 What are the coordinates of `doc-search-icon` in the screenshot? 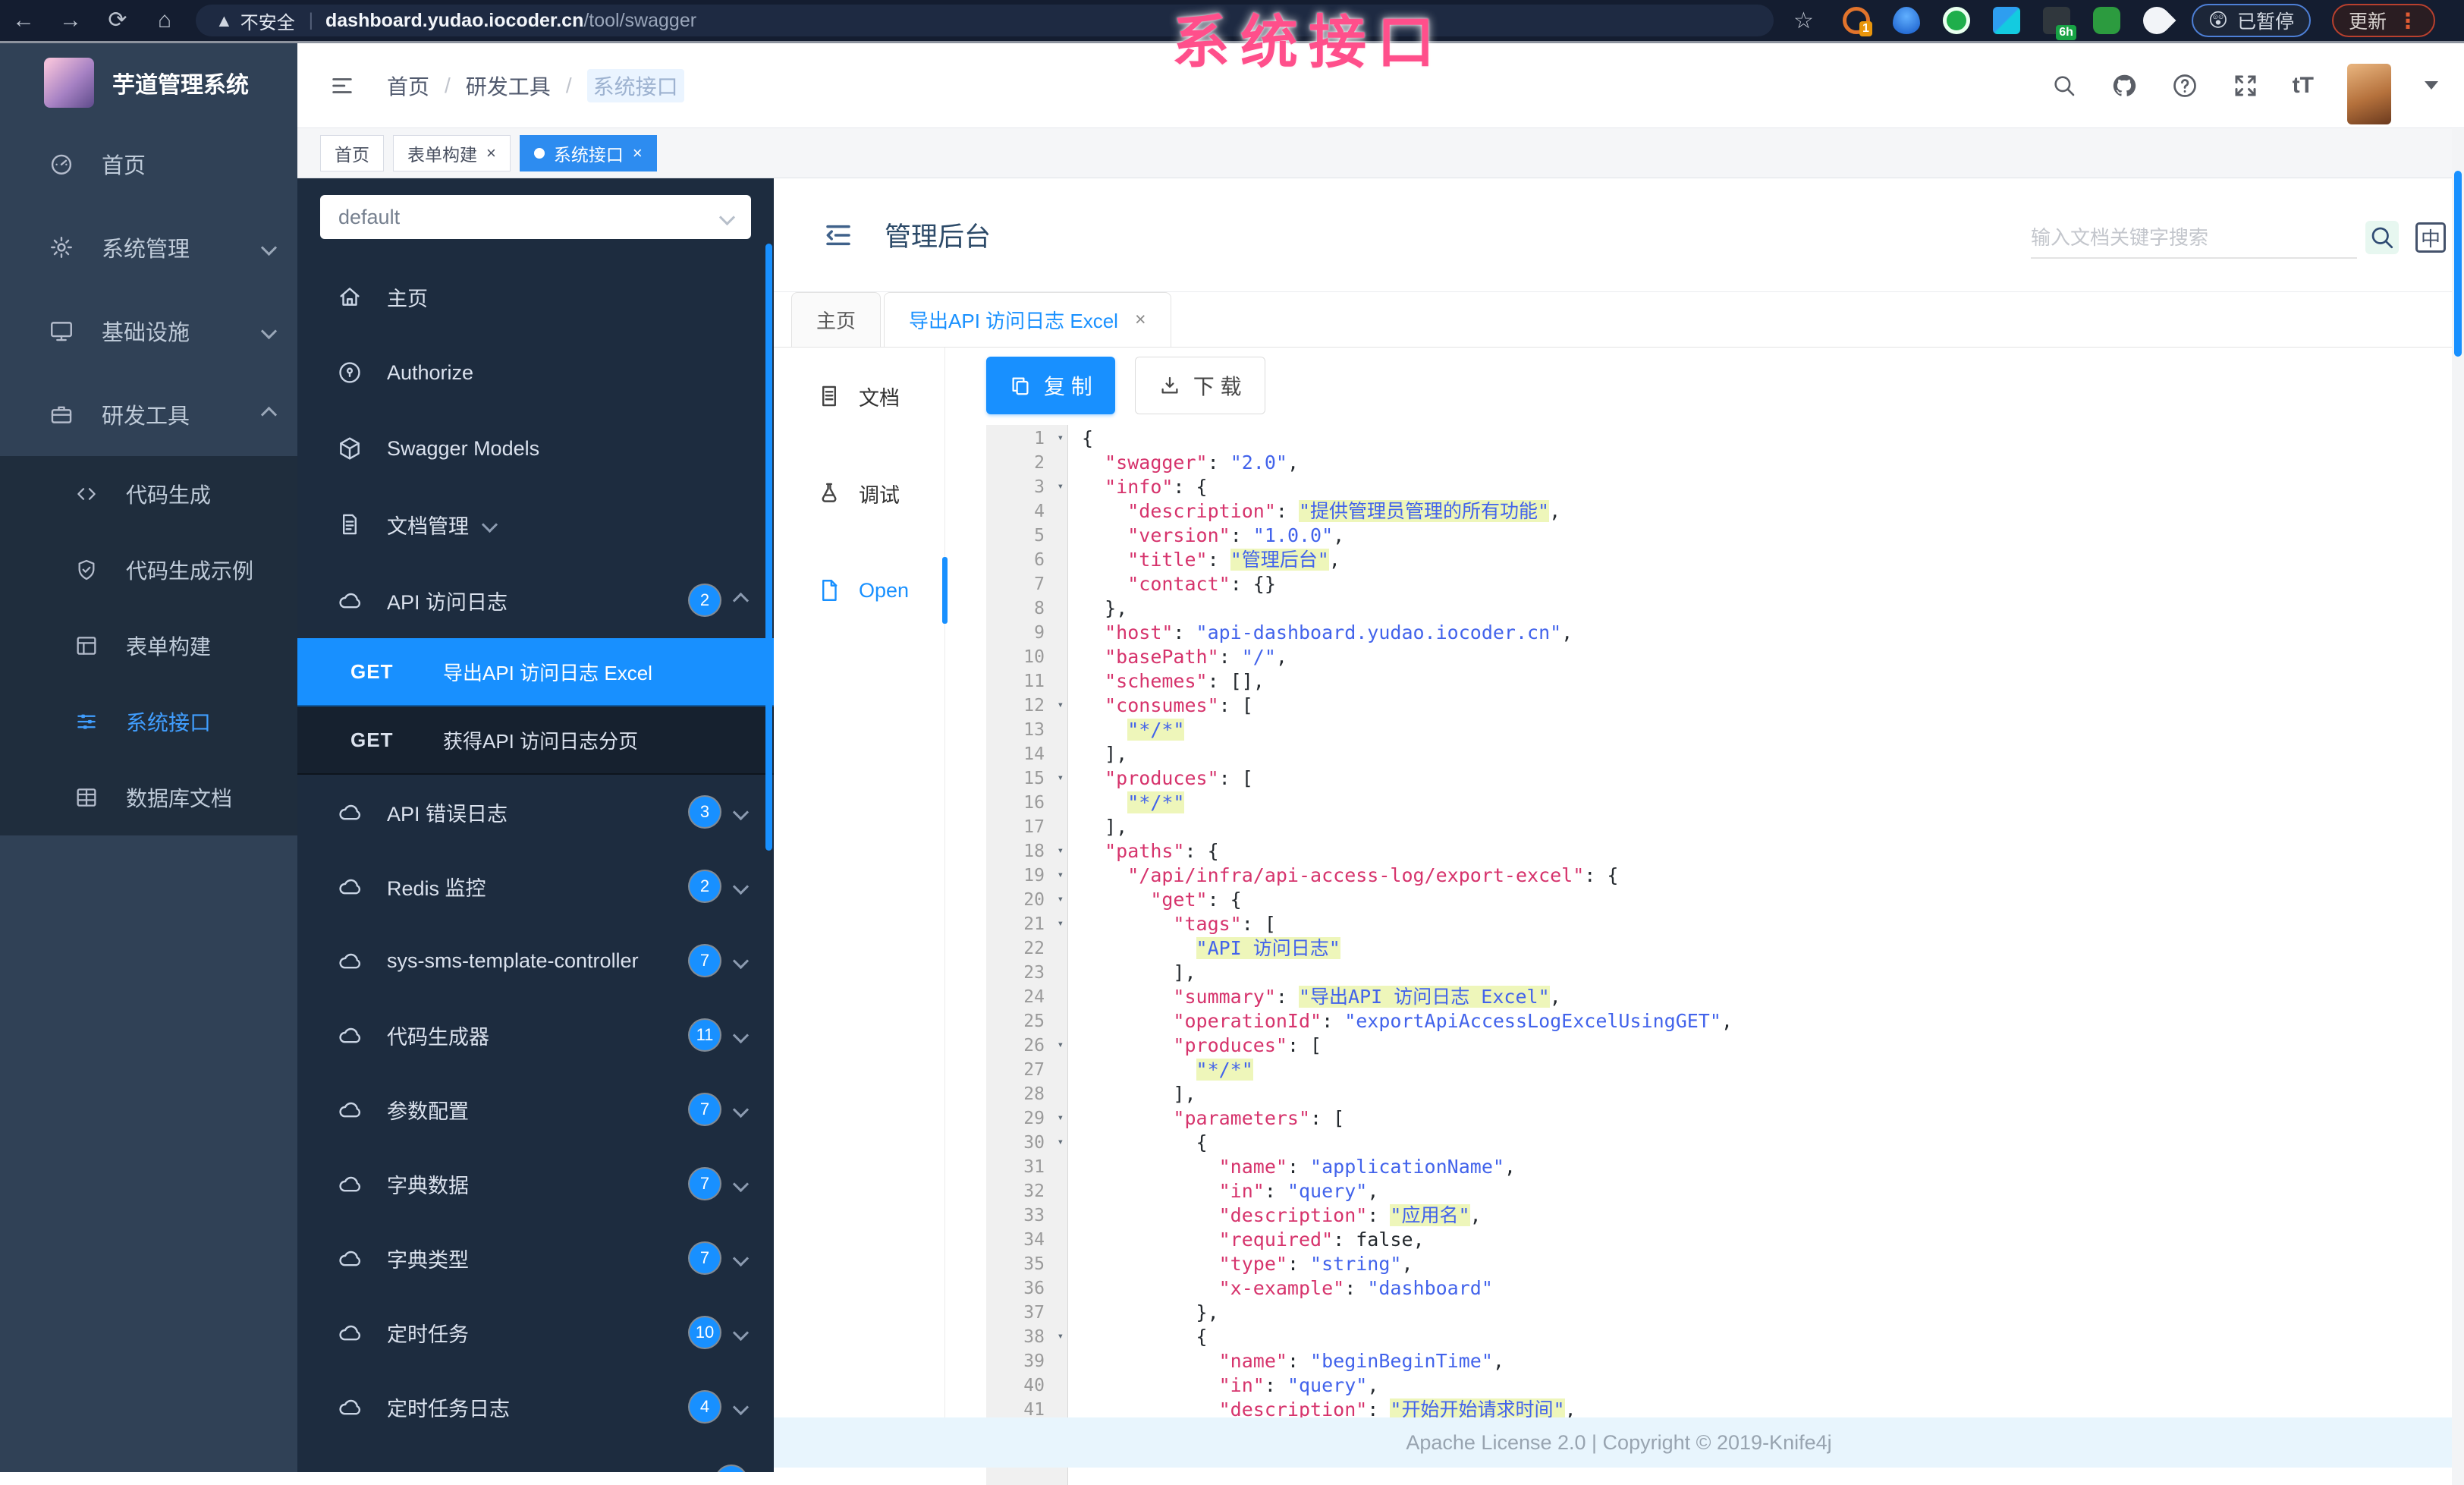 It's located at (2382, 237).